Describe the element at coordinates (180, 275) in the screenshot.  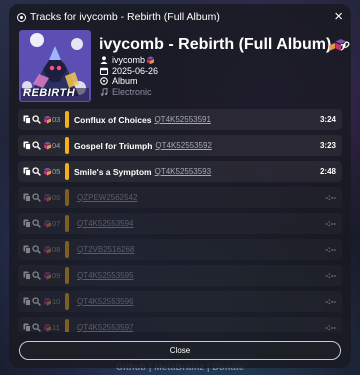
I see `track-row: 09 QT4K52553595 -:--` at that location.